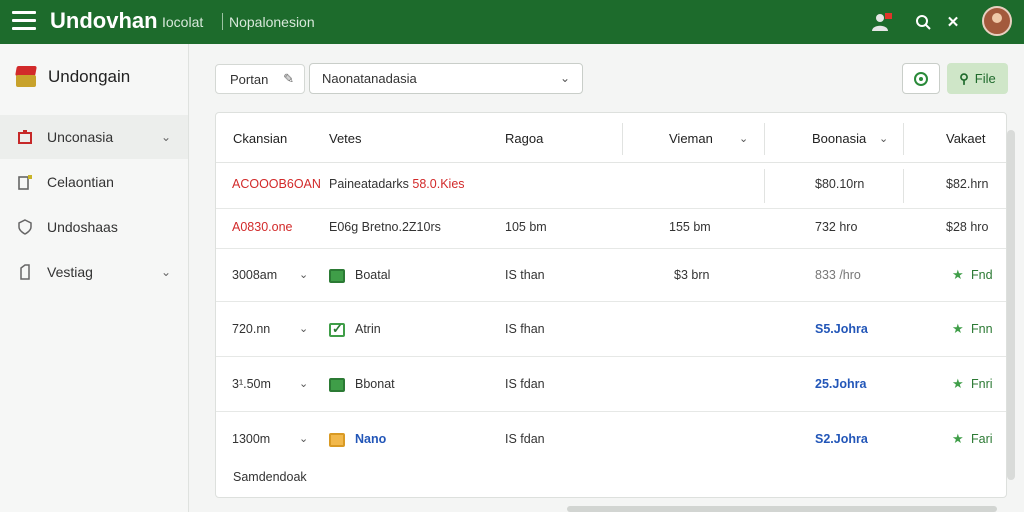  What do you see at coordinates (288, 79) in the screenshot?
I see `pencil-icon: ✎` at bounding box center [288, 79].